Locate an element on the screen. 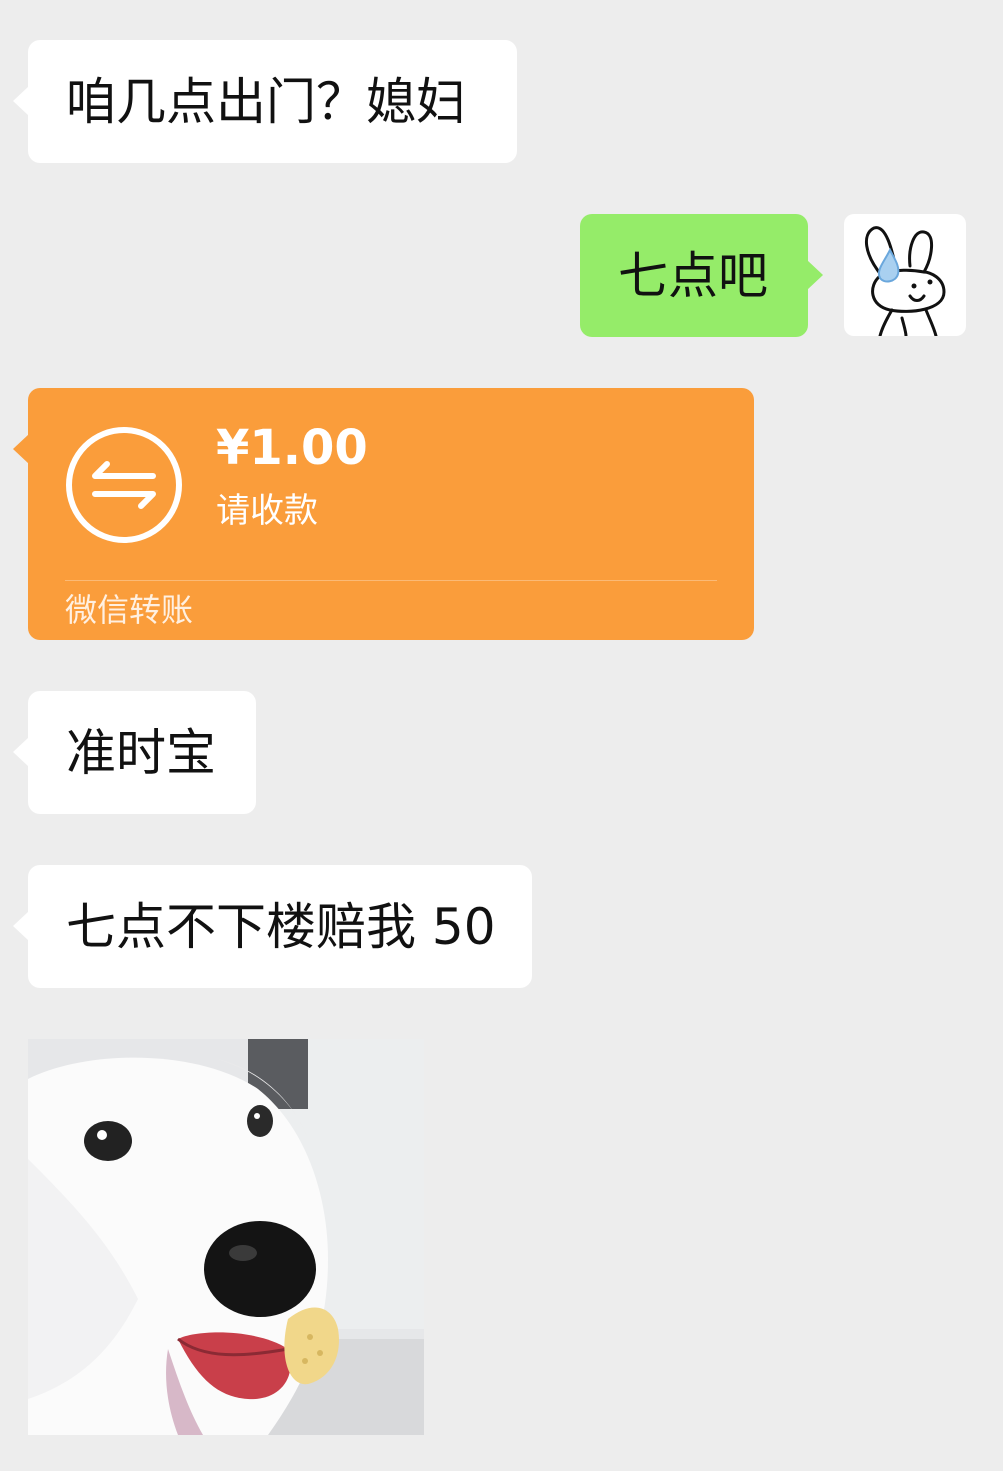 The image size is (1003, 1471). image-message is located at coordinates (226, 1237).